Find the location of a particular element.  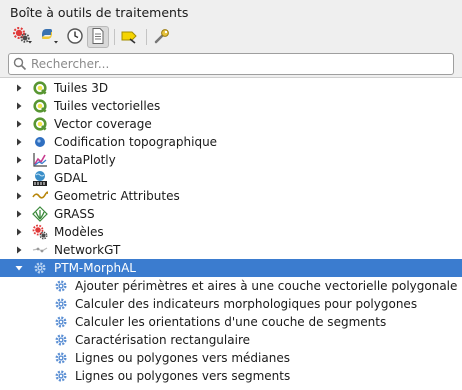

tree-item-grass: GRASS is located at coordinates (231, 214).